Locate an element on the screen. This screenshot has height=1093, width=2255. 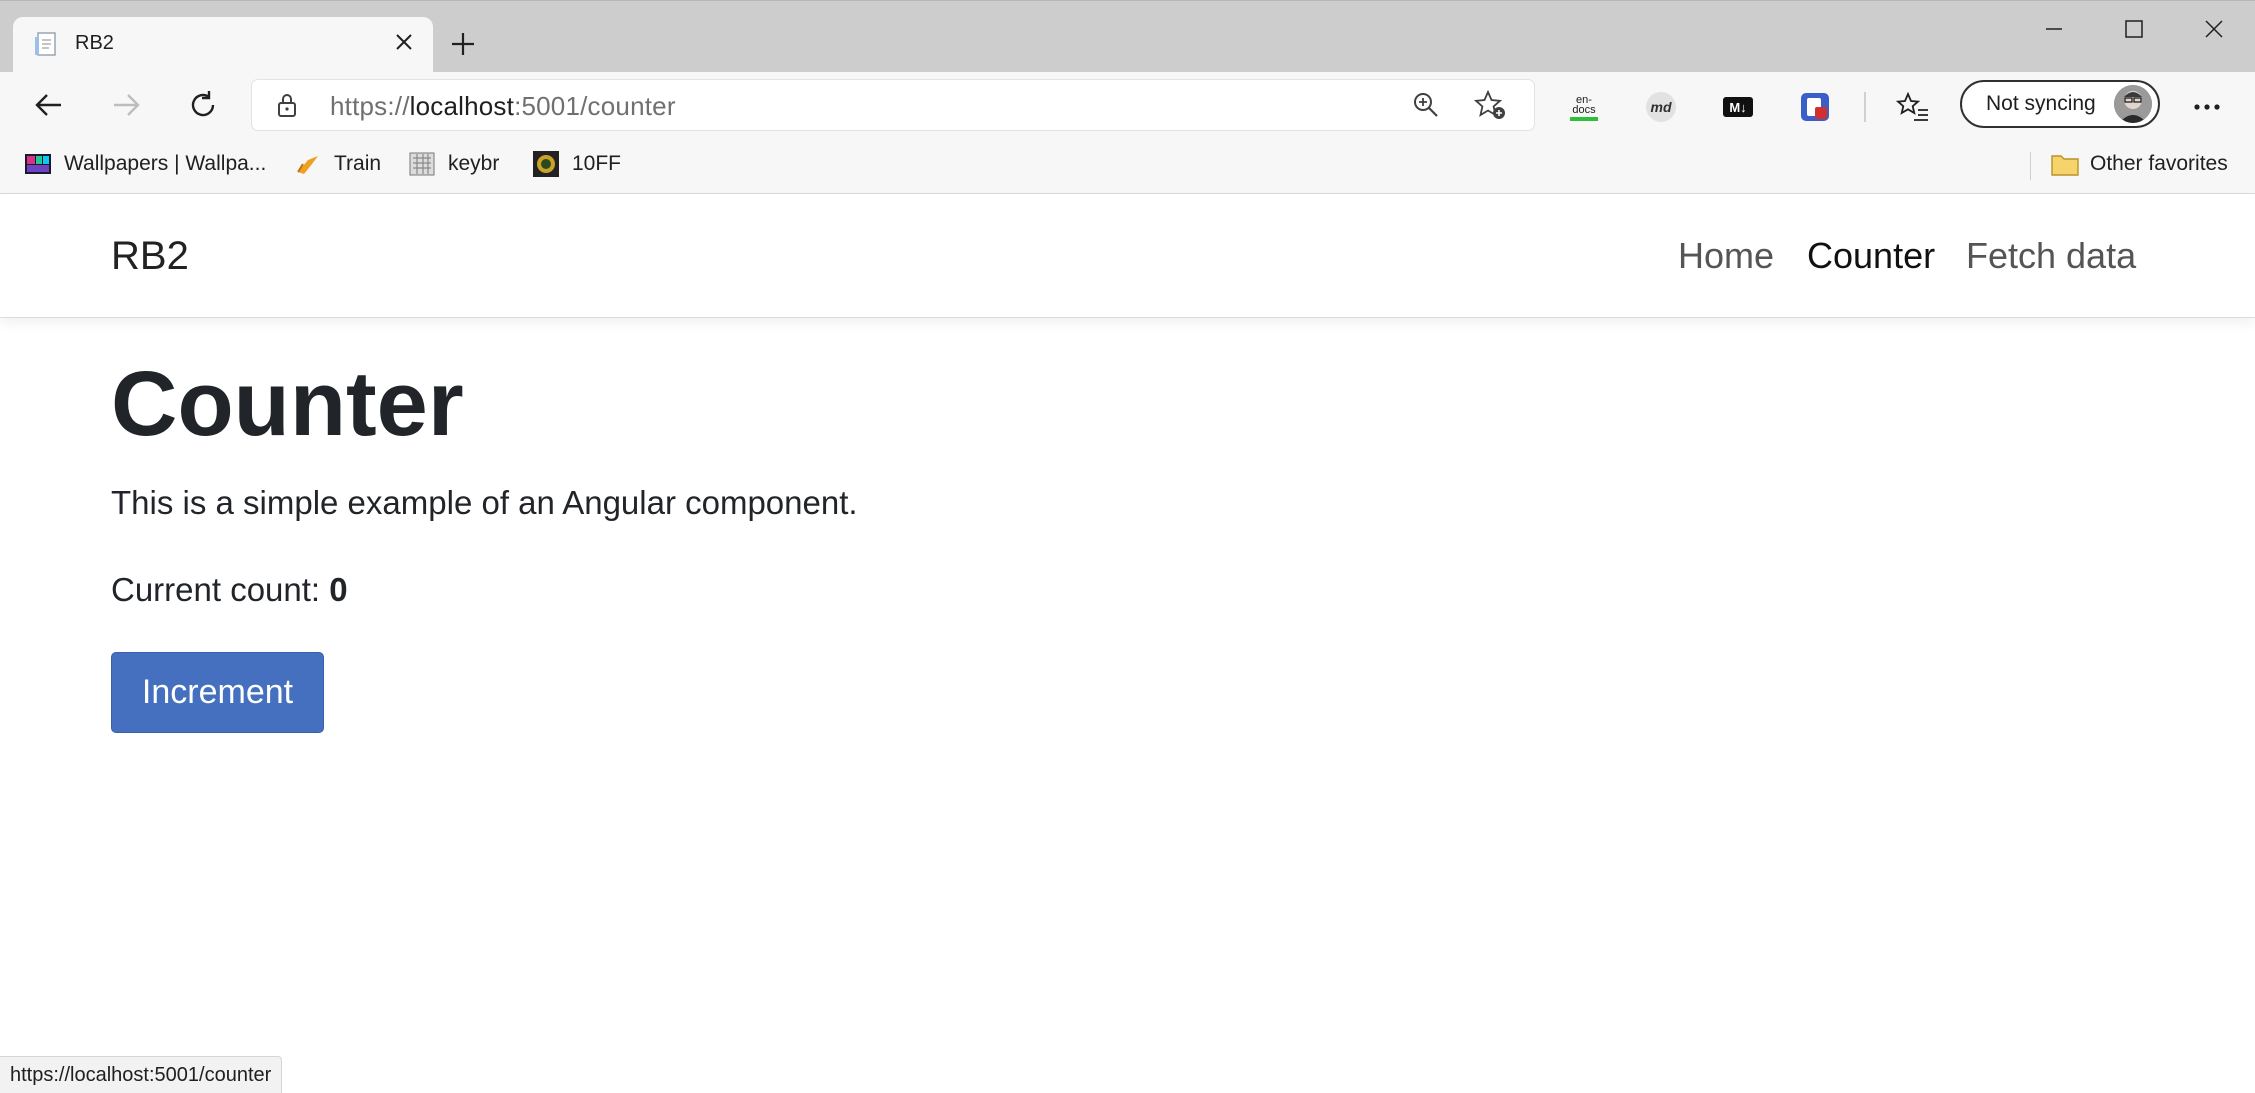
markdown-icon: M↓ is located at coordinates (1738, 107).